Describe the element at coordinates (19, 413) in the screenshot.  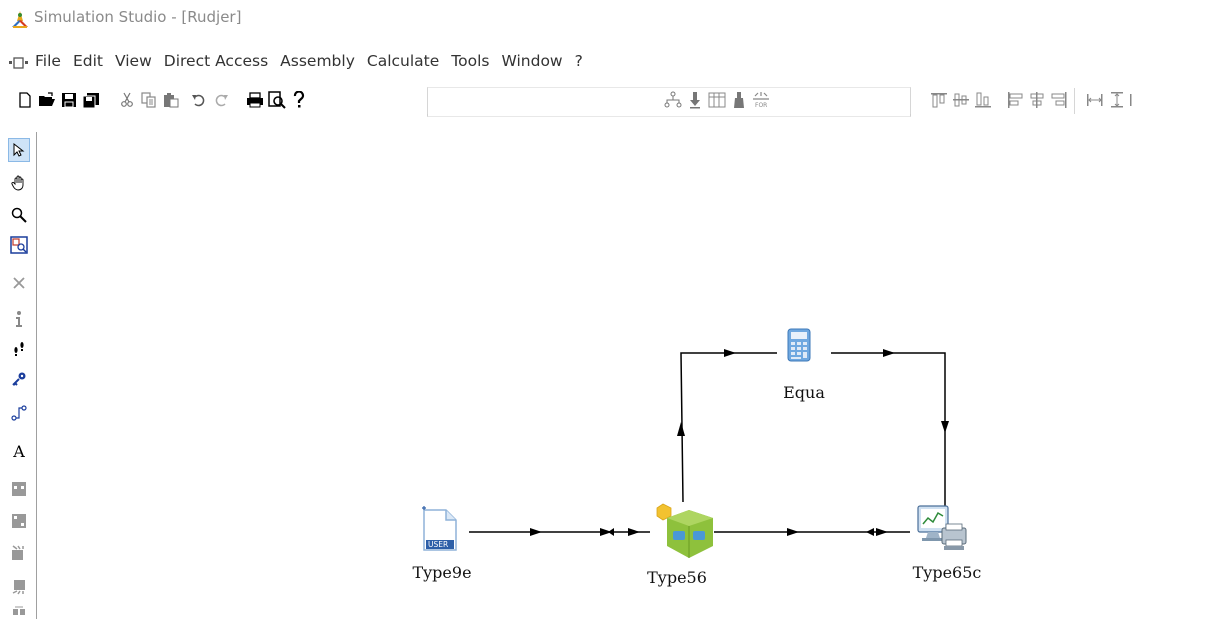
I see `connect-link-icon` at that location.